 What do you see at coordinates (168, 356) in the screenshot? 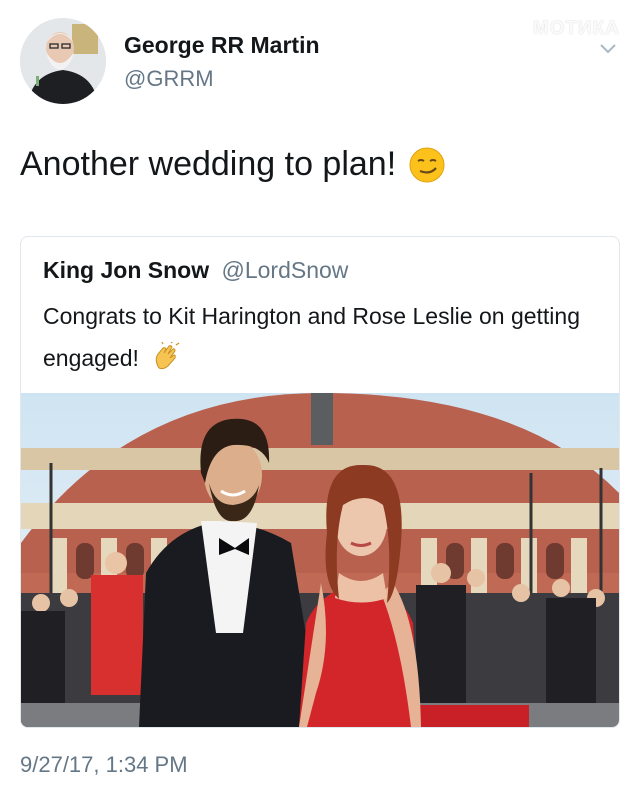
I see `clapping-hands-icon` at bounding box center [168, 356].